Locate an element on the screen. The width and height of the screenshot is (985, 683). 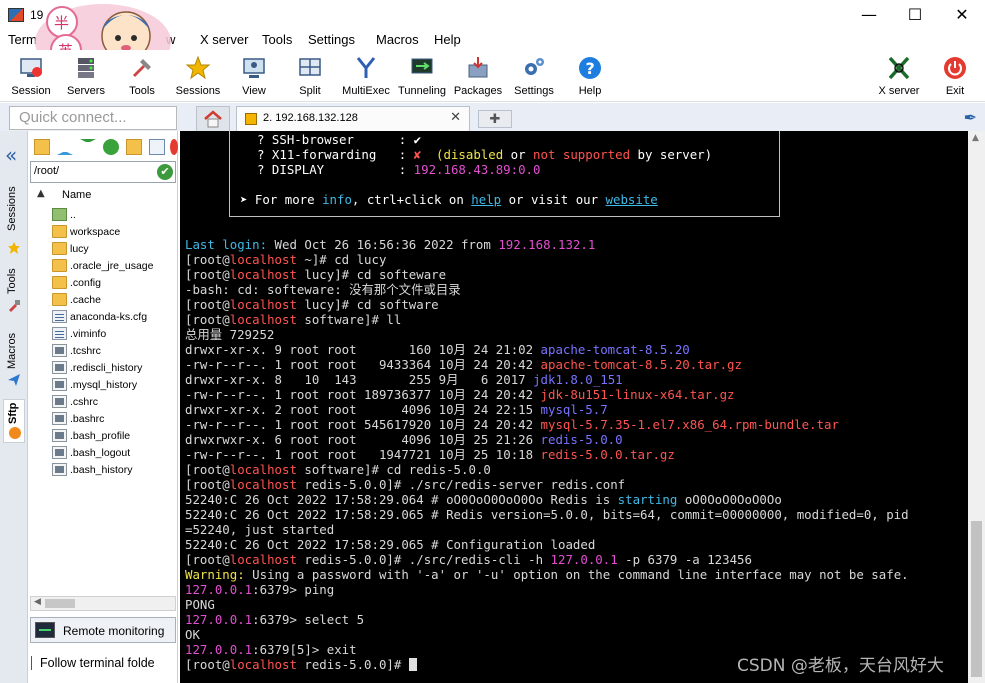
view-button: View is located at coordinates (254, 76).